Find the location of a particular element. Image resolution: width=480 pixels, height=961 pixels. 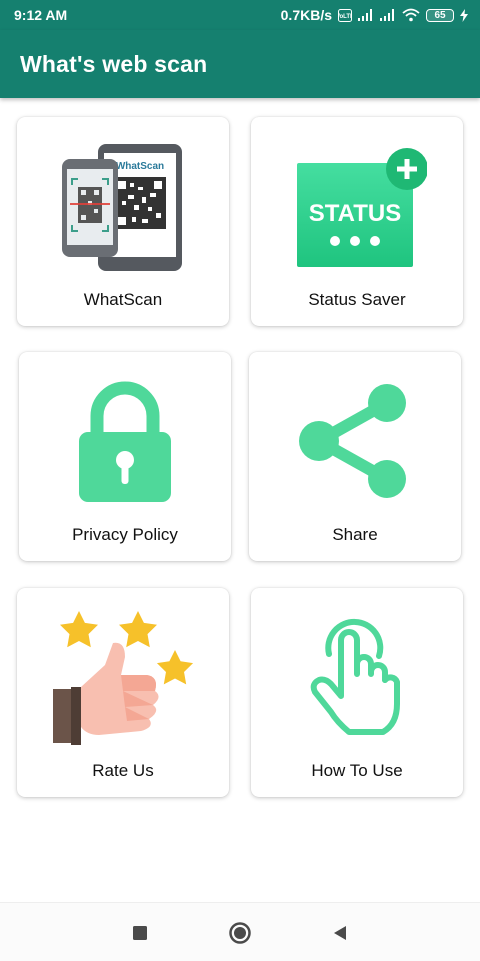

wifi-icon is located at coordinates (411, 15).